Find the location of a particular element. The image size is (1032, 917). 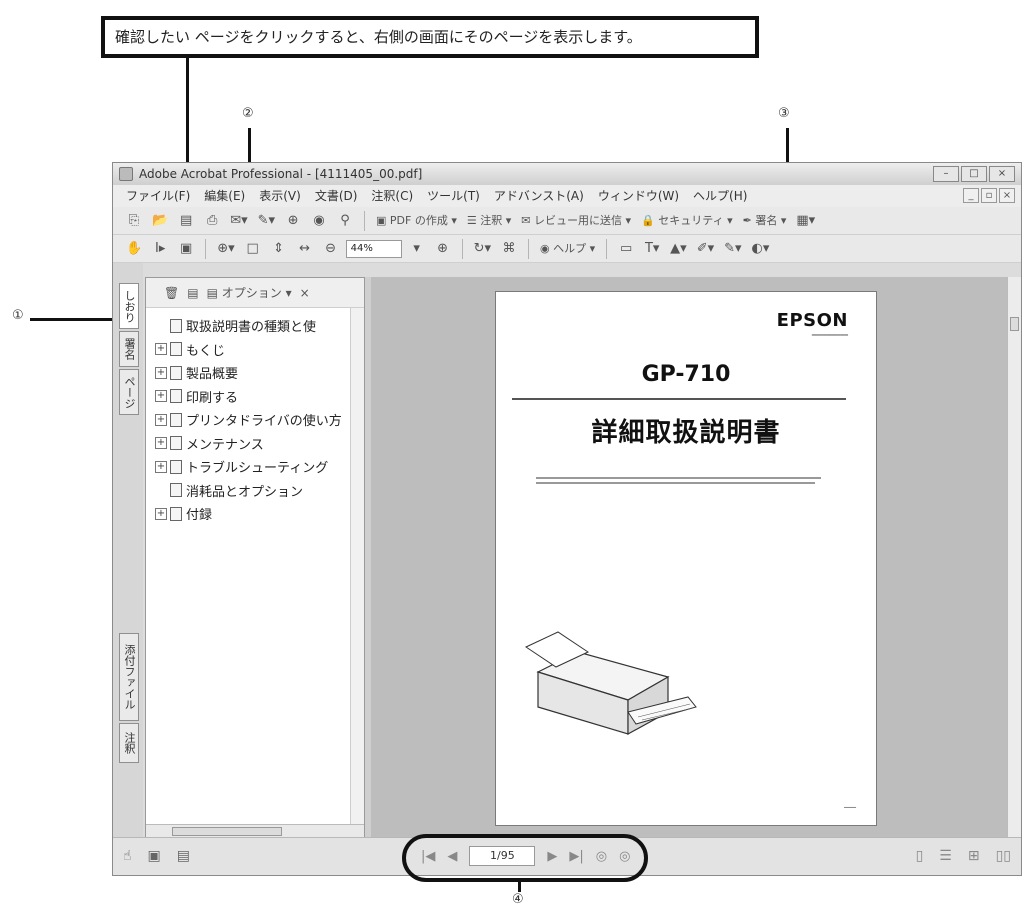

bookmark-item: 取扱説明書の種類と使 is located at coordinates (255, 326).